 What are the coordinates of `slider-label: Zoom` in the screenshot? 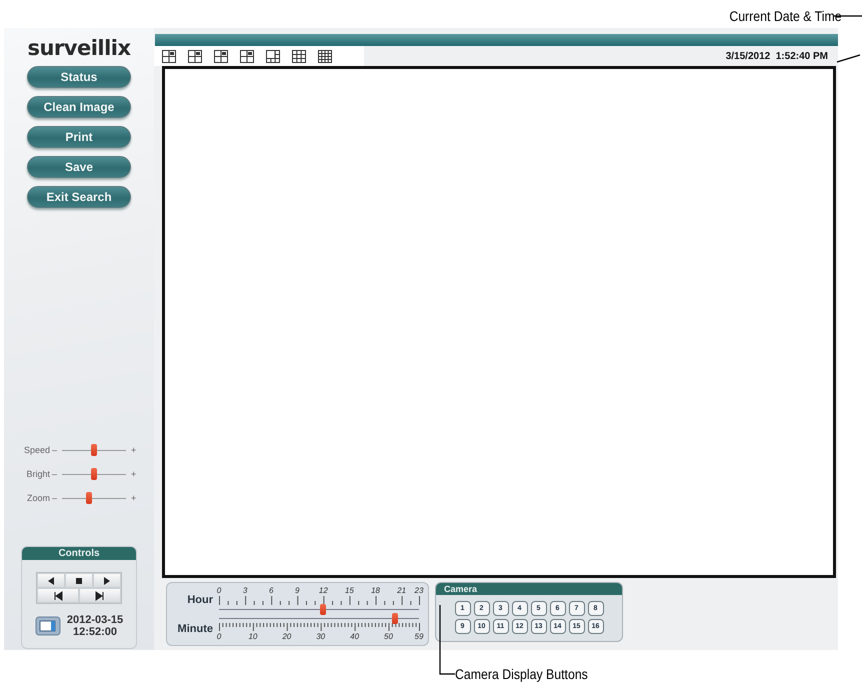 It's located at (38, 498).